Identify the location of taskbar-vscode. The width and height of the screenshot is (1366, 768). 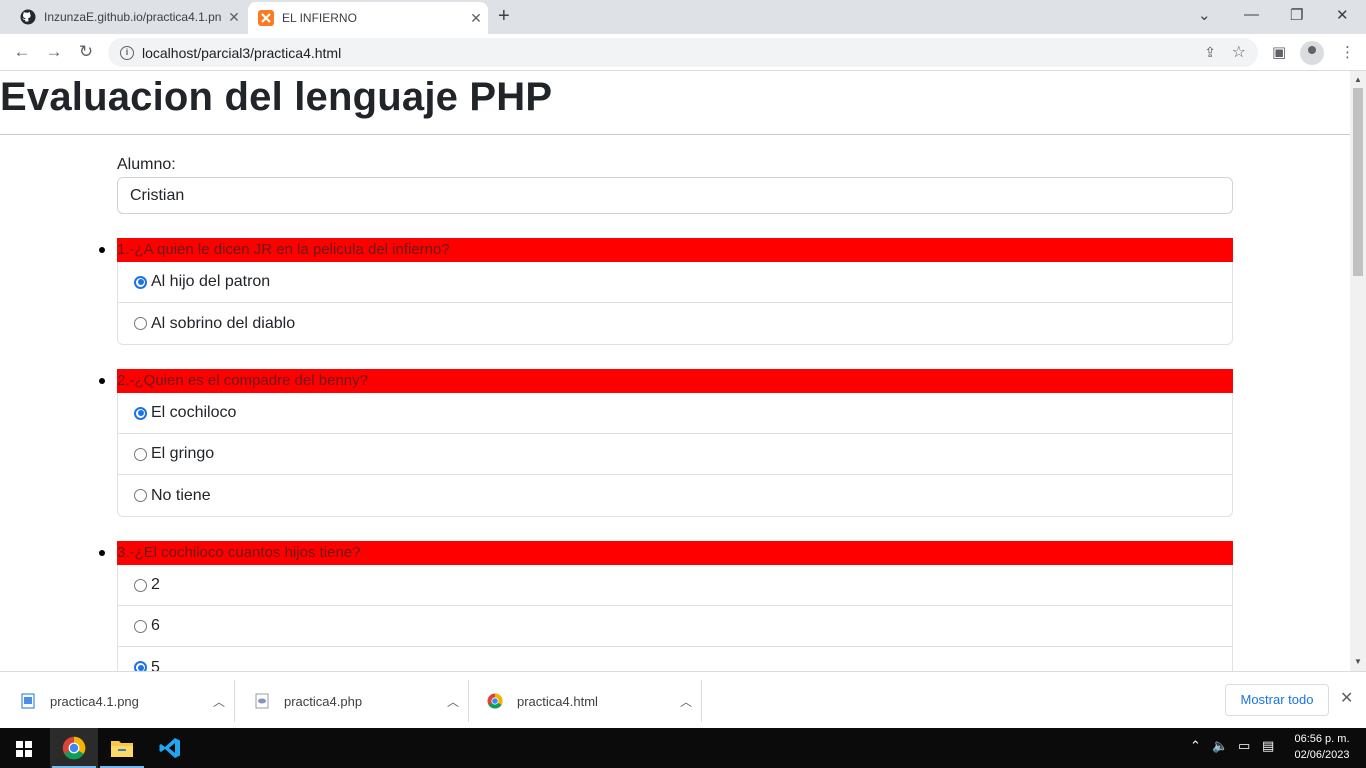
(170, 748).